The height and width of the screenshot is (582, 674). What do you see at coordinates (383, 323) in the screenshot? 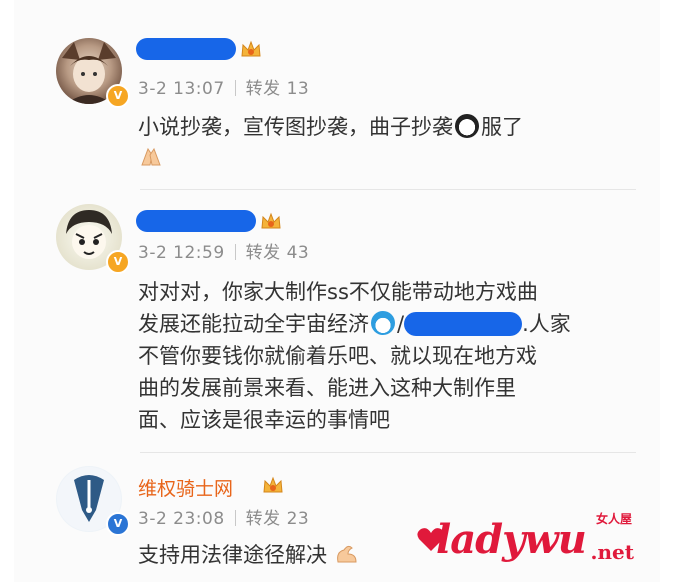
I see `doraemon-emoji-icon` at bounding box center [383, 323].